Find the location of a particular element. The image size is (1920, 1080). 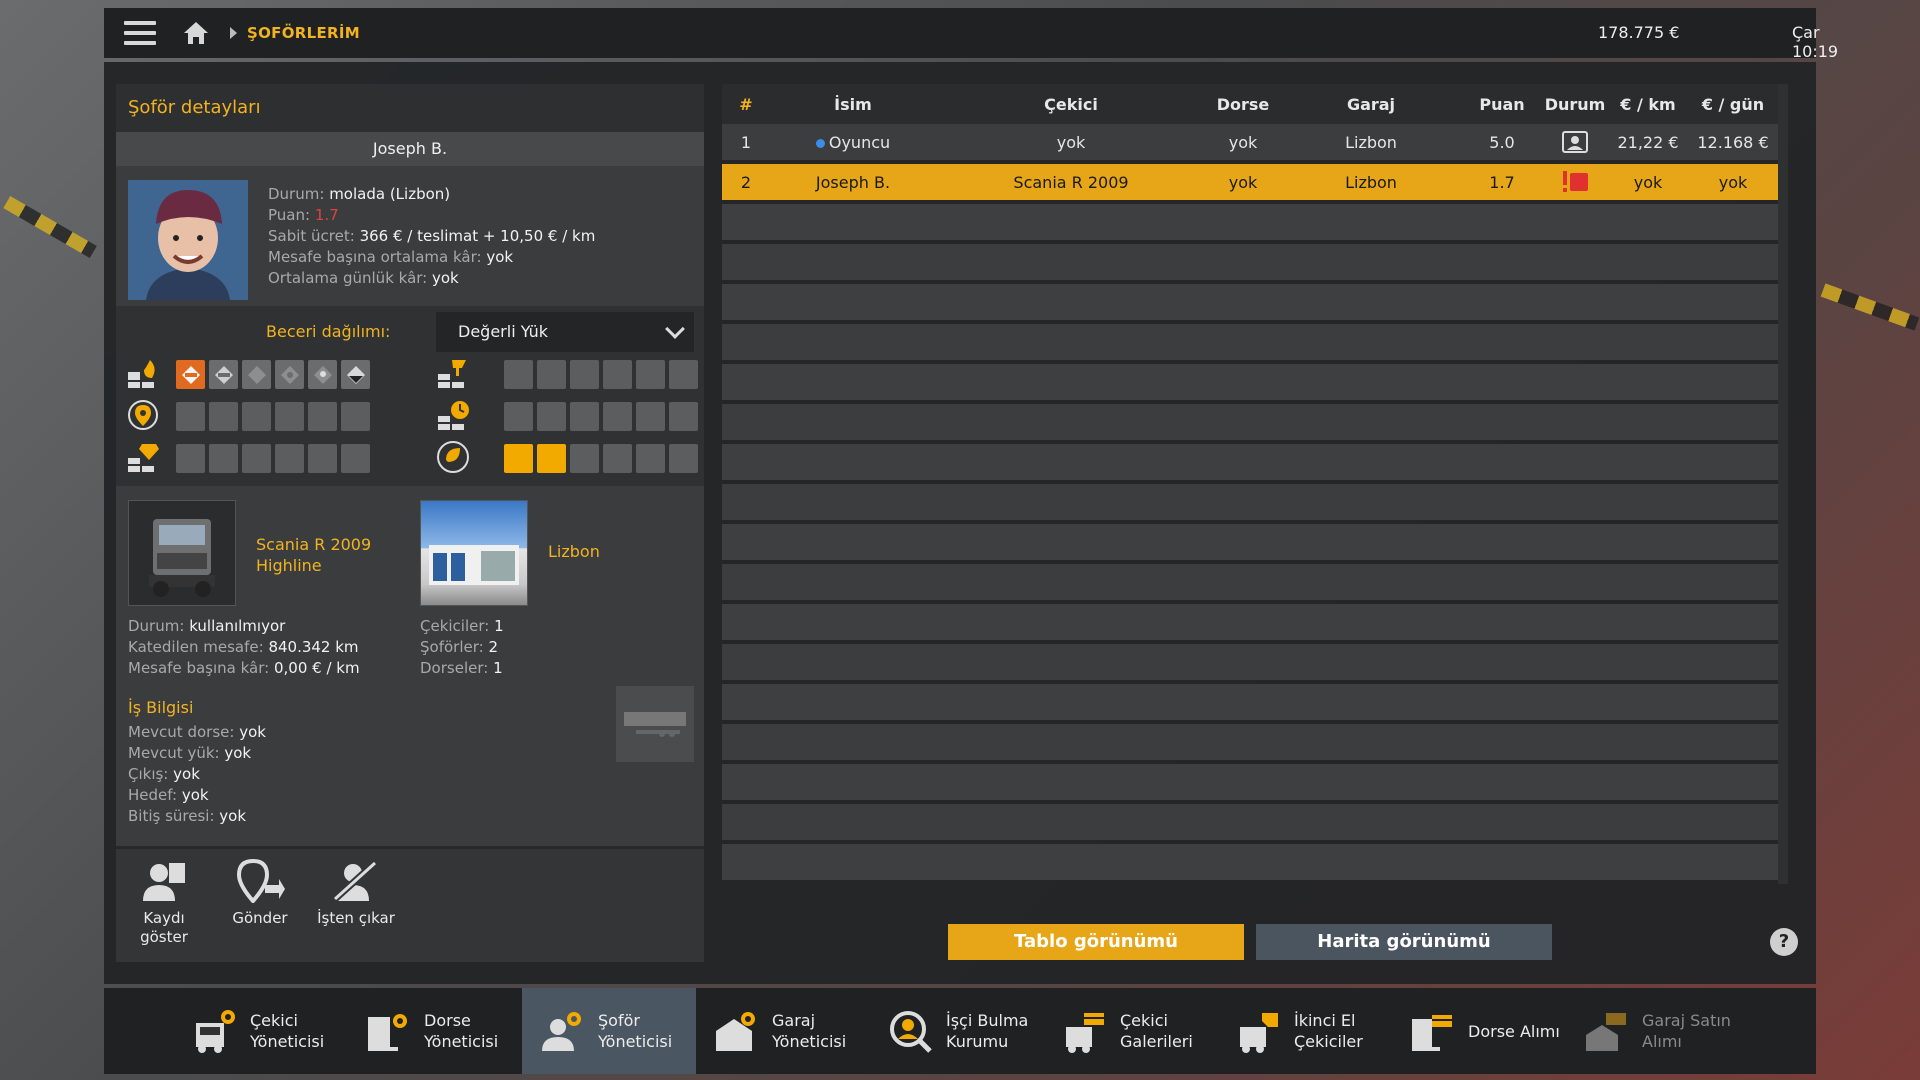

row-name: Joseph B. is located at coordinates (853, 182).